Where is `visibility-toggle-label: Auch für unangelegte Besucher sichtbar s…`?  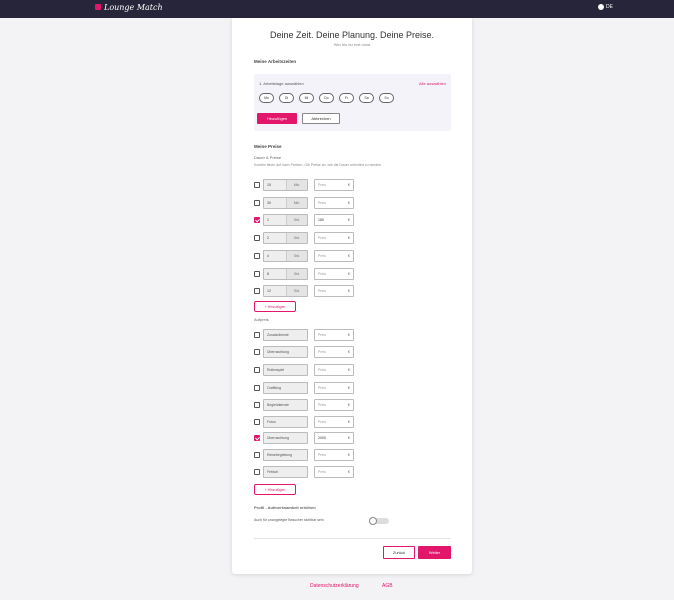 visibility-toggle-label: Auch für unangelegte Besucher sichtbar s… is located at coordinates (289, 520).